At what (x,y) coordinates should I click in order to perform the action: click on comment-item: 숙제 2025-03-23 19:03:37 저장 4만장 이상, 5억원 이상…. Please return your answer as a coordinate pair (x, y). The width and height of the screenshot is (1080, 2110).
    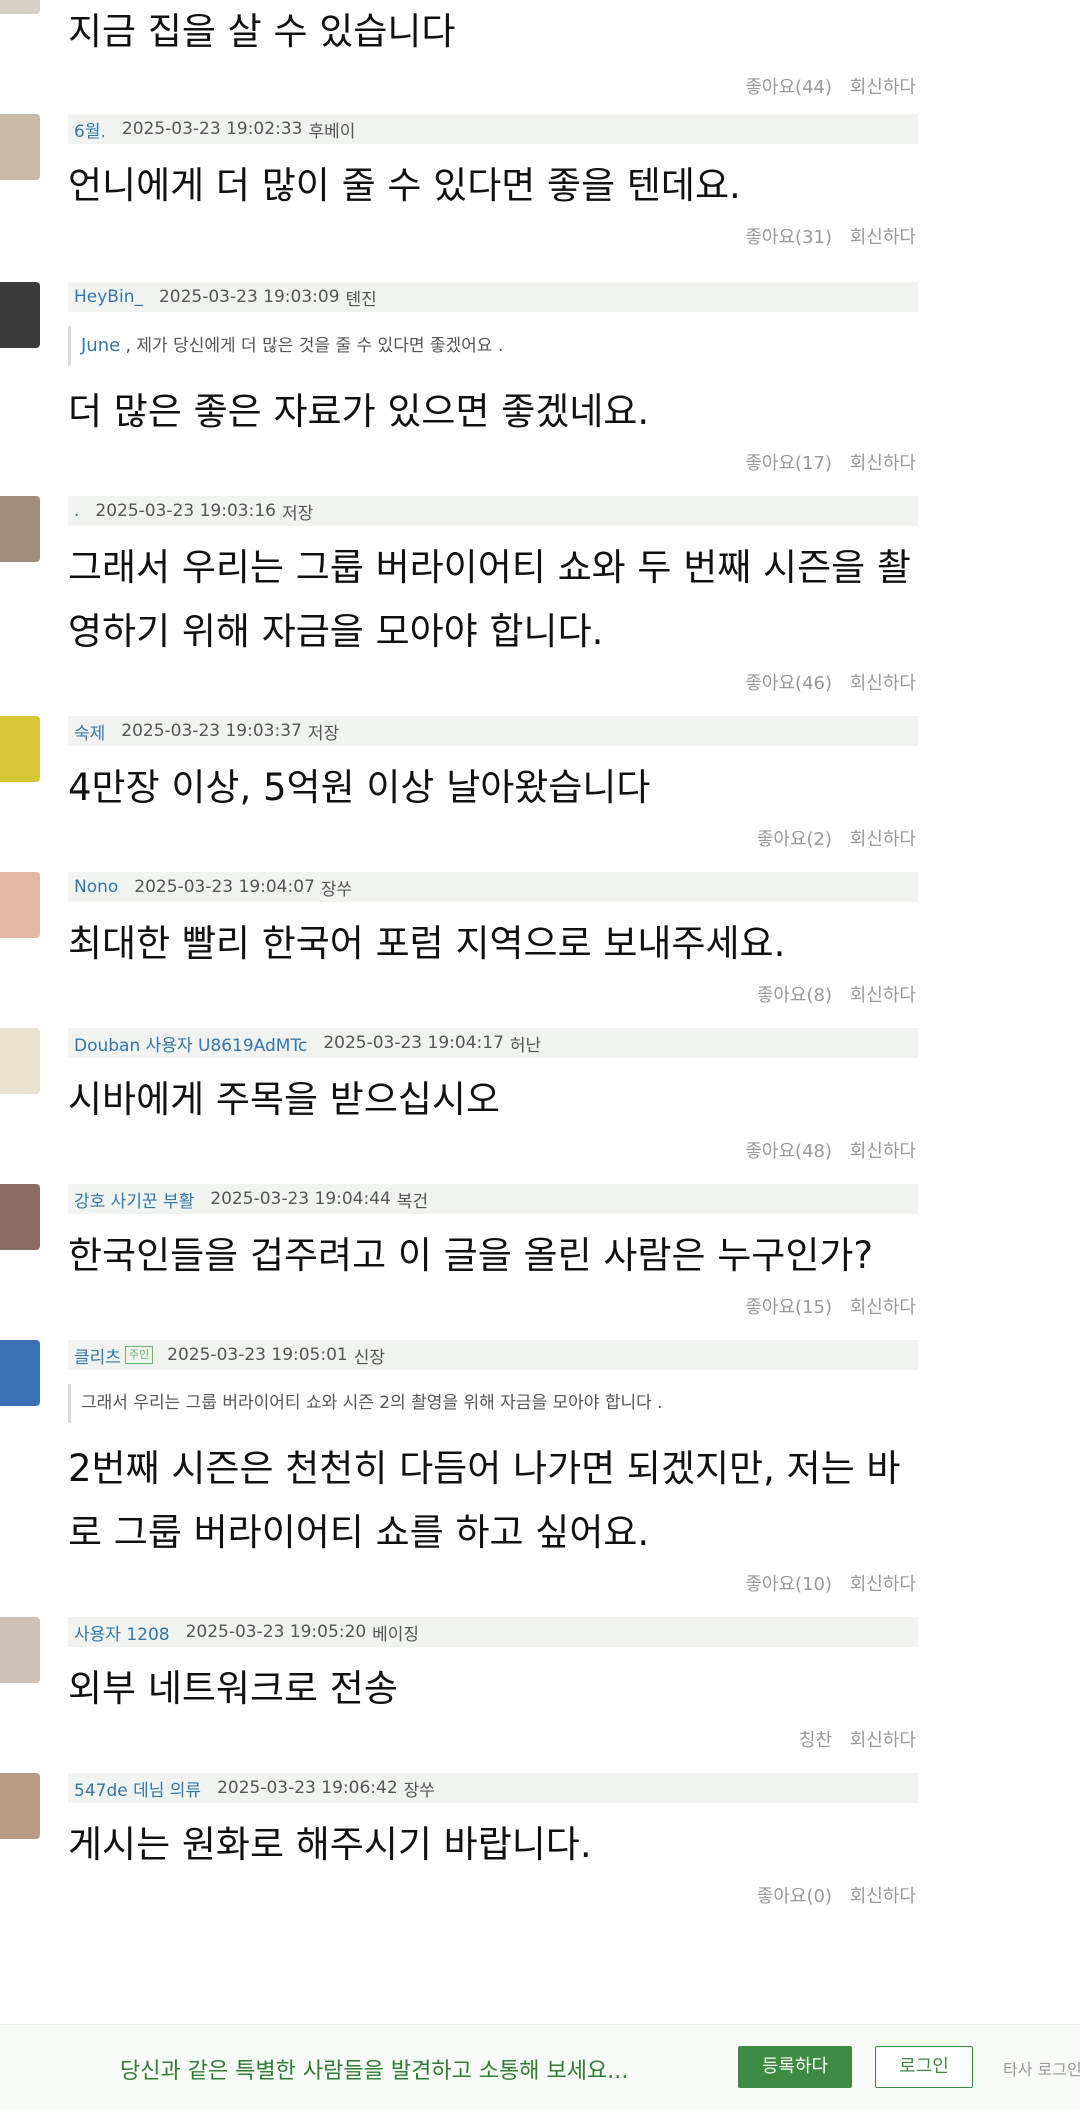
    Looking at the image, I should click on (540, 788).